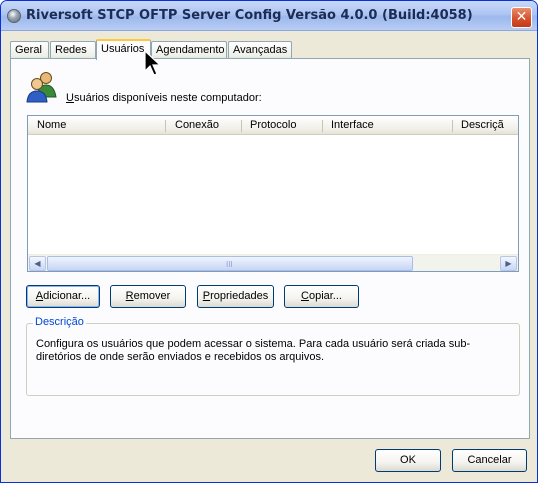 This screenshot has width=538, height=483. I want to click on remove-button: Remover, so click(148, 296).